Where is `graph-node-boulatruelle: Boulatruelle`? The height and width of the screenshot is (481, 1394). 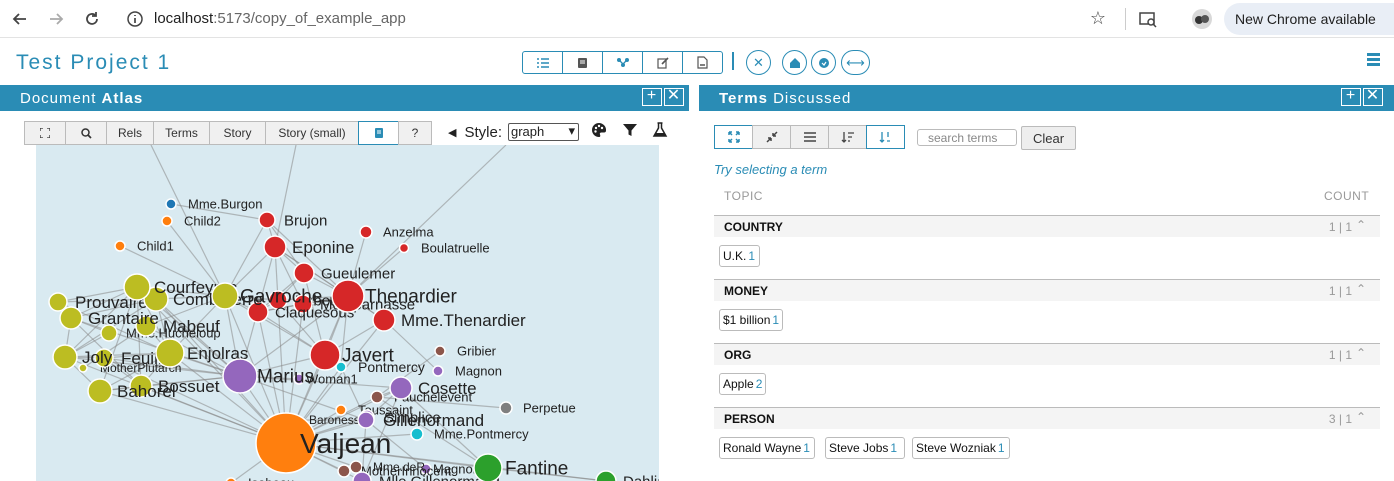 graph-node-boulatruelle: Boulatruelle is located at coordinates (444, 248).